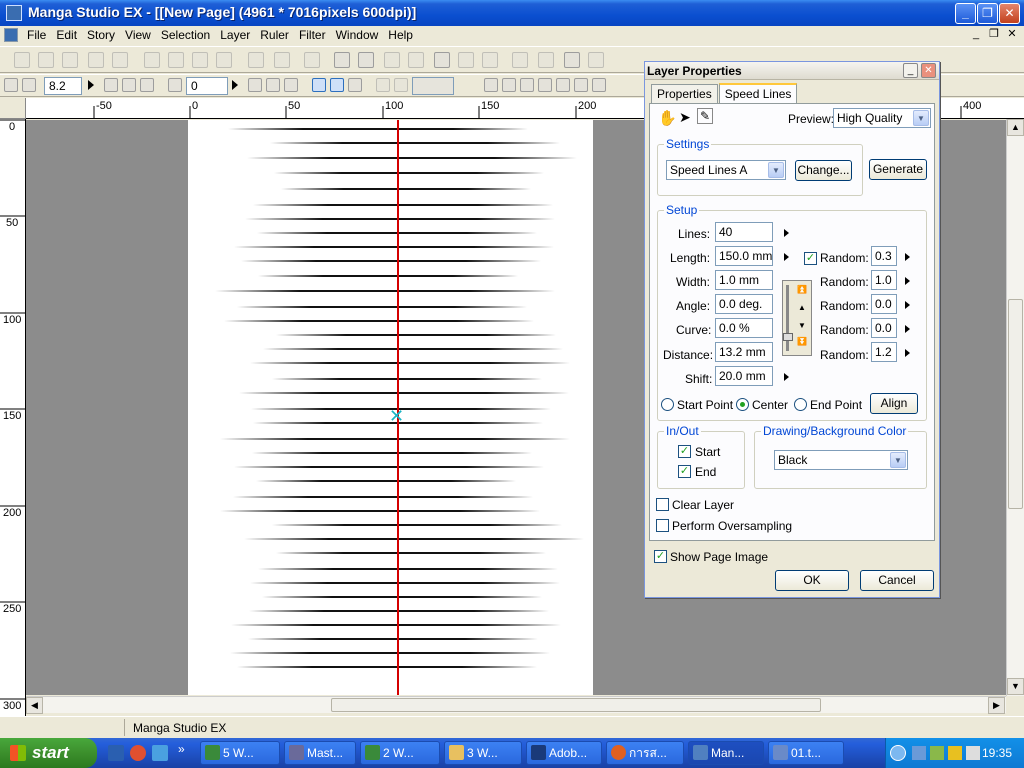 The width and height of the screenshot is (1024, 768). I want to click on align-button: Align, so click(894, 403).